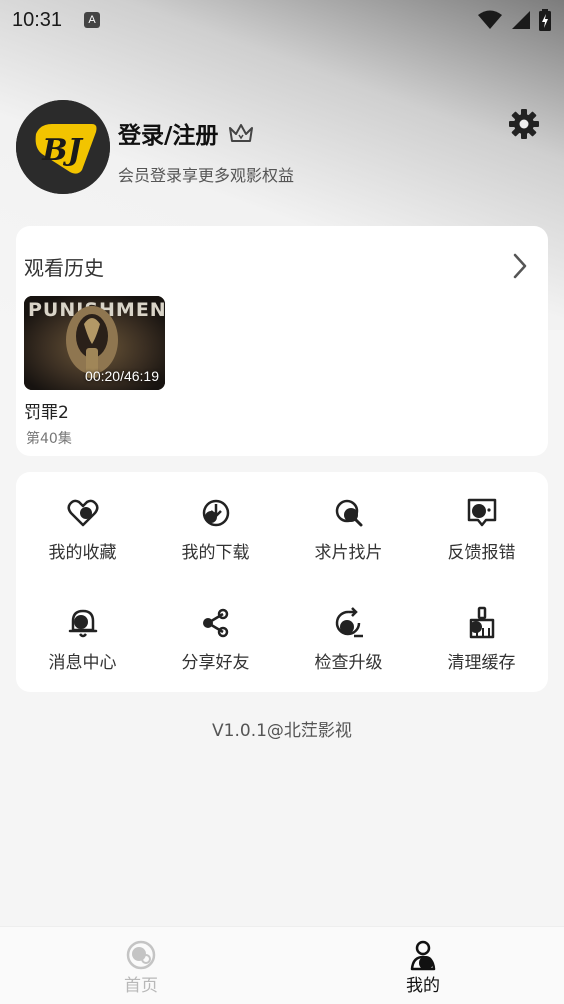 This screenshot has width=564, height=1004. What do you see at coordinates (141, 955) in the screenshot?
I see `home-icon` at bounding box center [141, 955].